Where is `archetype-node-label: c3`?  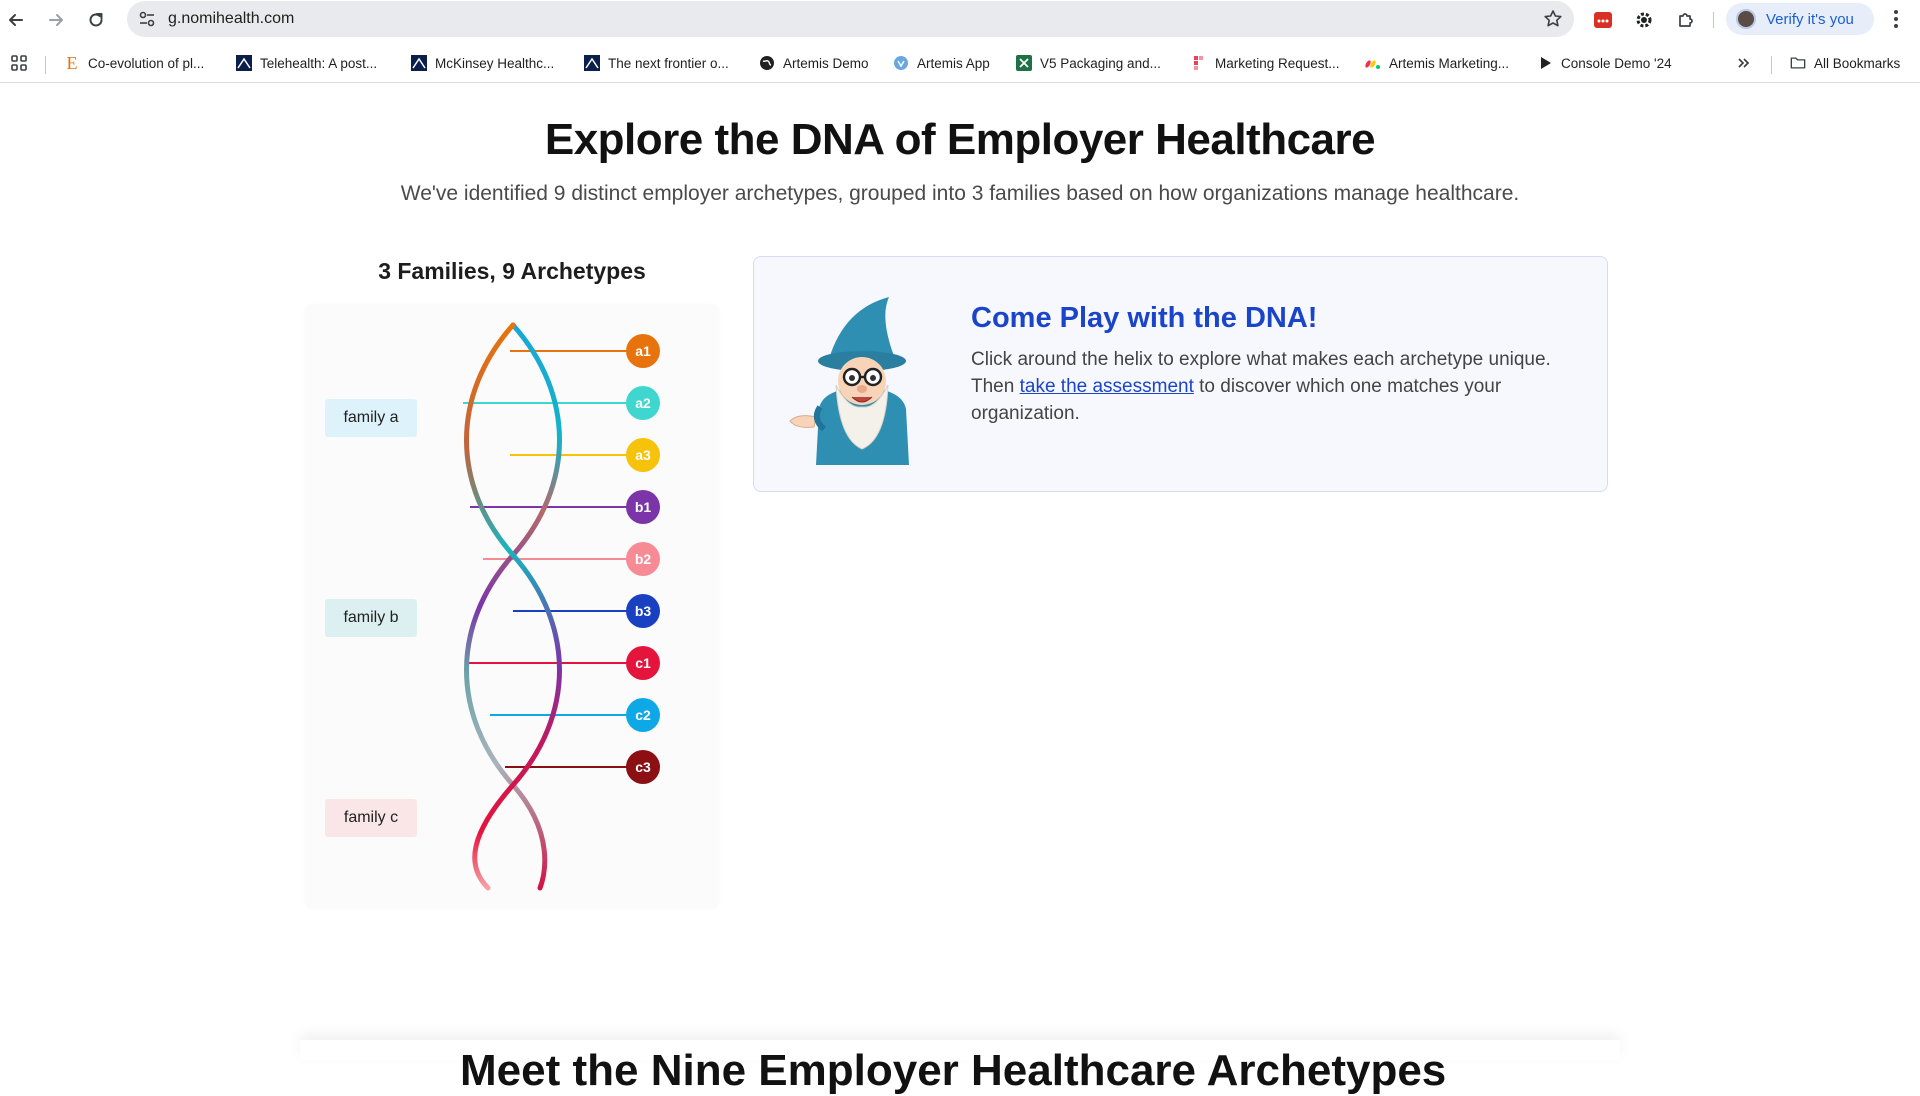 archetype-node-label: c3 is located at coordinates (643, 767).